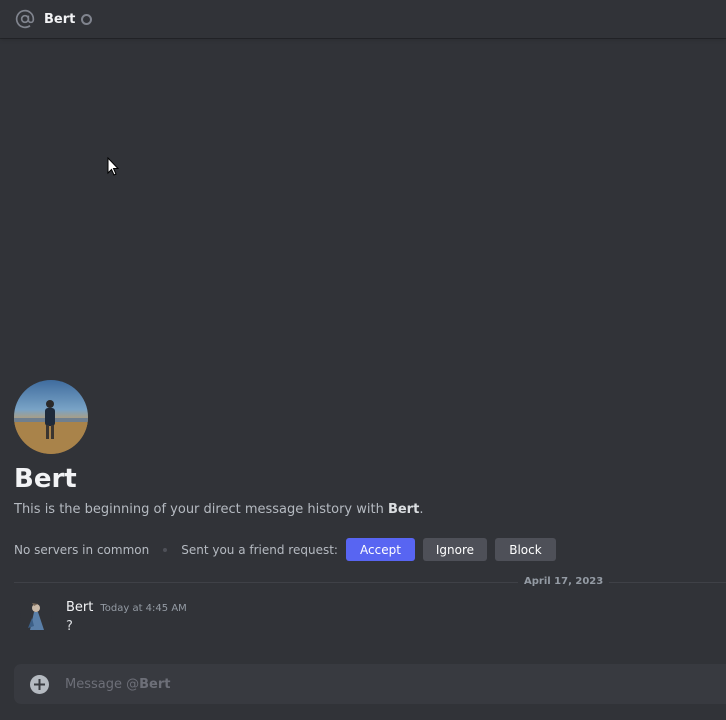  What do you see at coordinates (82, 549) in the screenshot?
I see `mutual-servers-label: No servers in common` at bounding box center [82, 549].